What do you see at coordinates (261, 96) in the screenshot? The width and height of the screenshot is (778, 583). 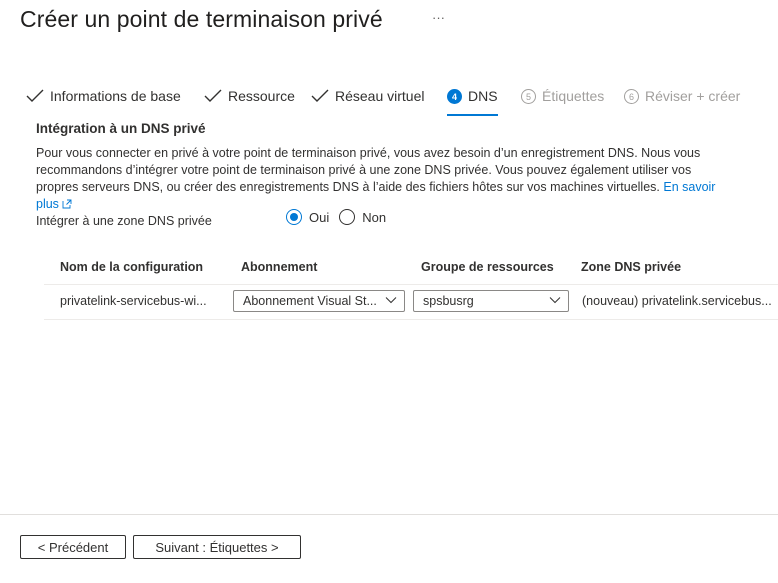 I see `tab-label: Ressource` at bounding box center [261, 96].